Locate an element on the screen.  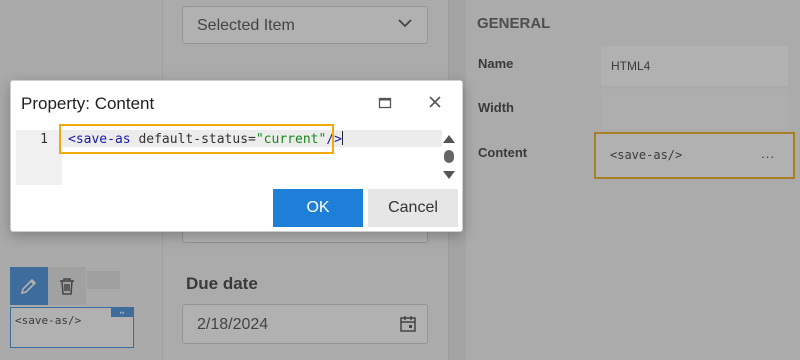
close-icon is located at coordinates (435, 102).